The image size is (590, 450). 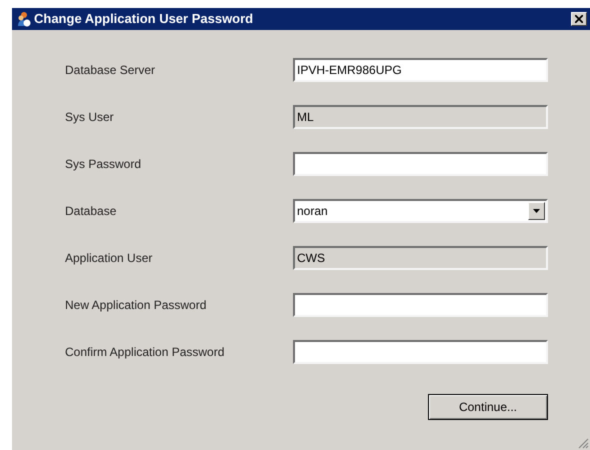 I want to click on close-icon, so click(x=579, y=19).